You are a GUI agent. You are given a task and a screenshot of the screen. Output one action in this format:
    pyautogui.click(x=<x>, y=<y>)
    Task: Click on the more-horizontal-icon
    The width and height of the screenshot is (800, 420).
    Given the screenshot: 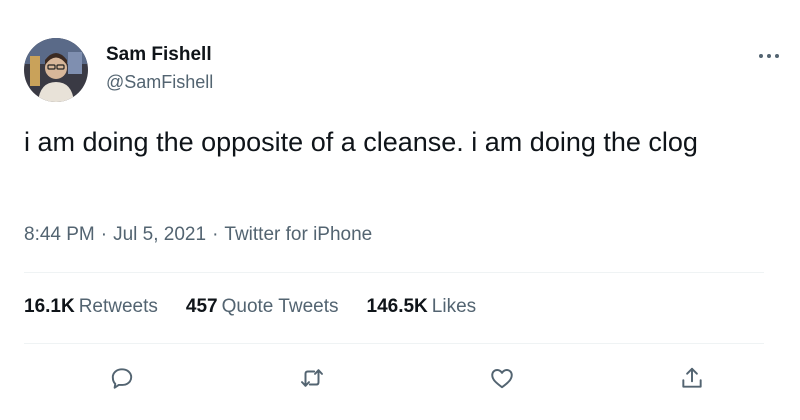 What is the action you would take?
    pyautogui.click(x=769, y=56)
    